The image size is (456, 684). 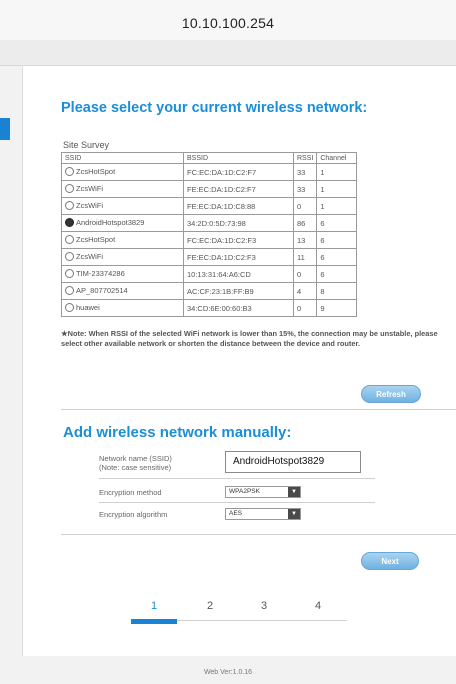 I want to click on table-row: ZcsWiFi FE:EC:DA:1D:C2:F7 33 1, so click(x=209, y=189).